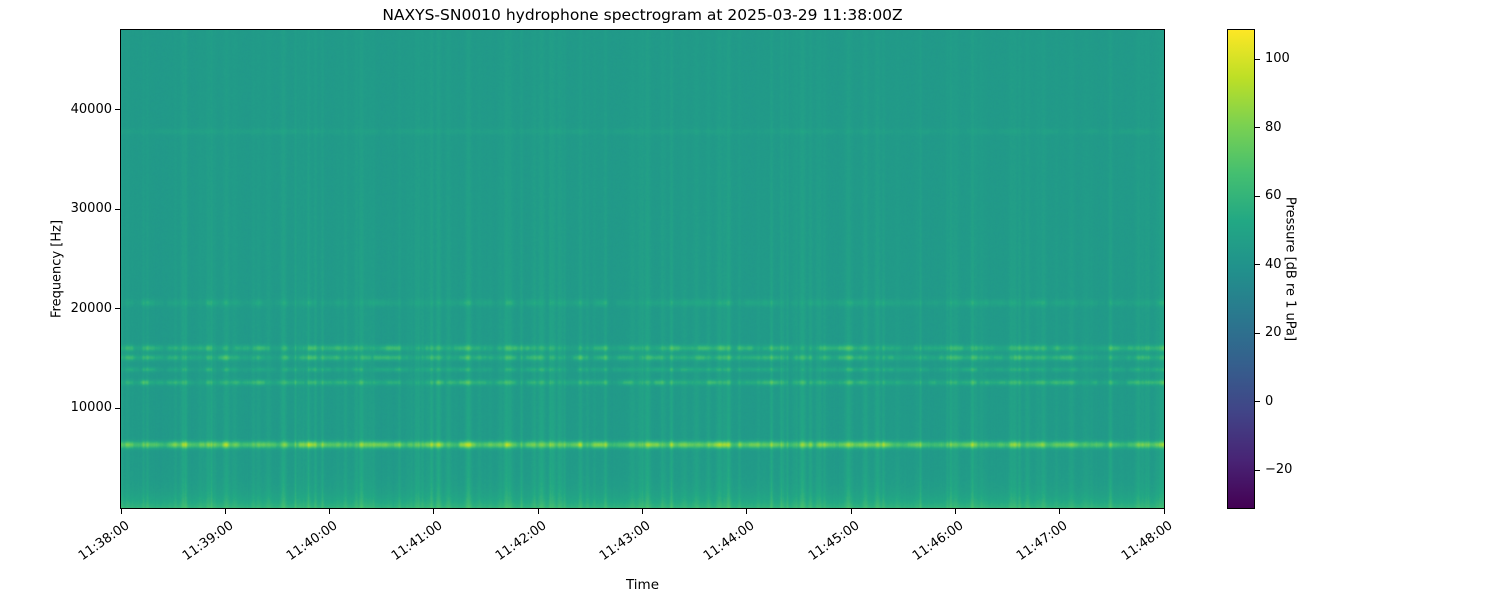 Image resolution: width=1500 pixels, height=600 pixels. I want to click on x-tick-label: 11:43:00, so click(625, 541).